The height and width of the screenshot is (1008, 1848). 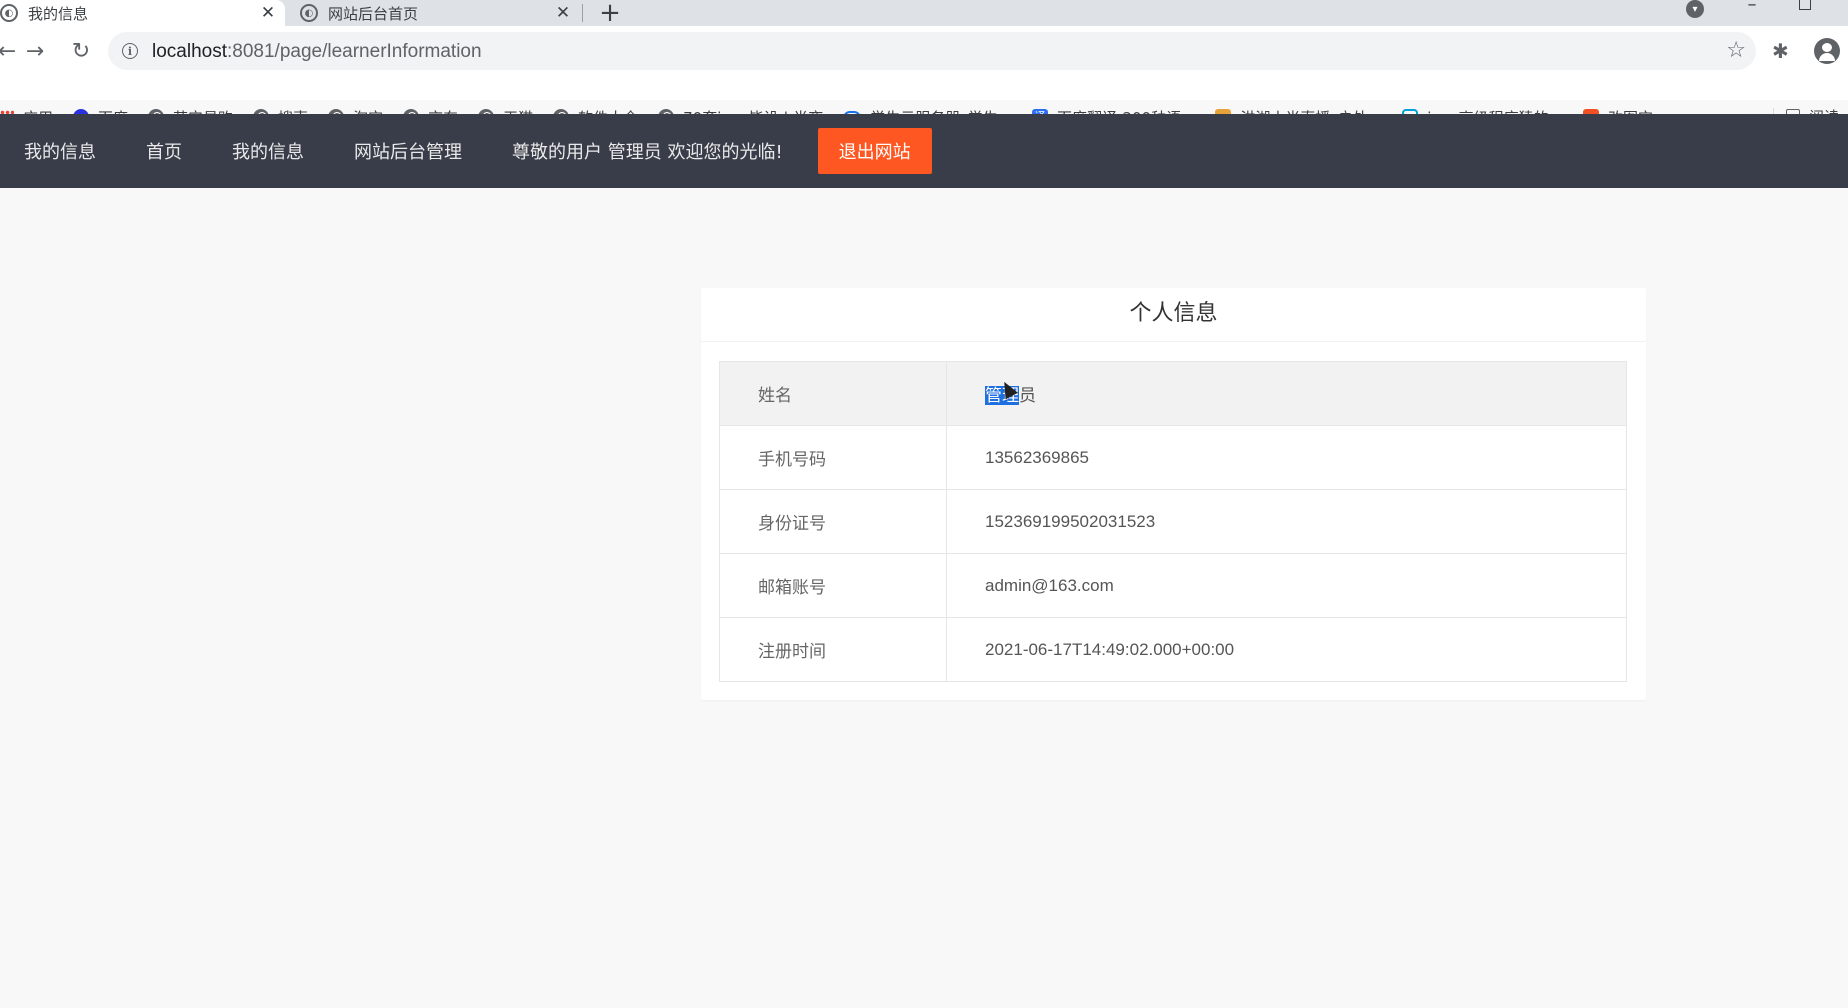 I want to click on minimize-button: –, so click(x=1752, y=7).